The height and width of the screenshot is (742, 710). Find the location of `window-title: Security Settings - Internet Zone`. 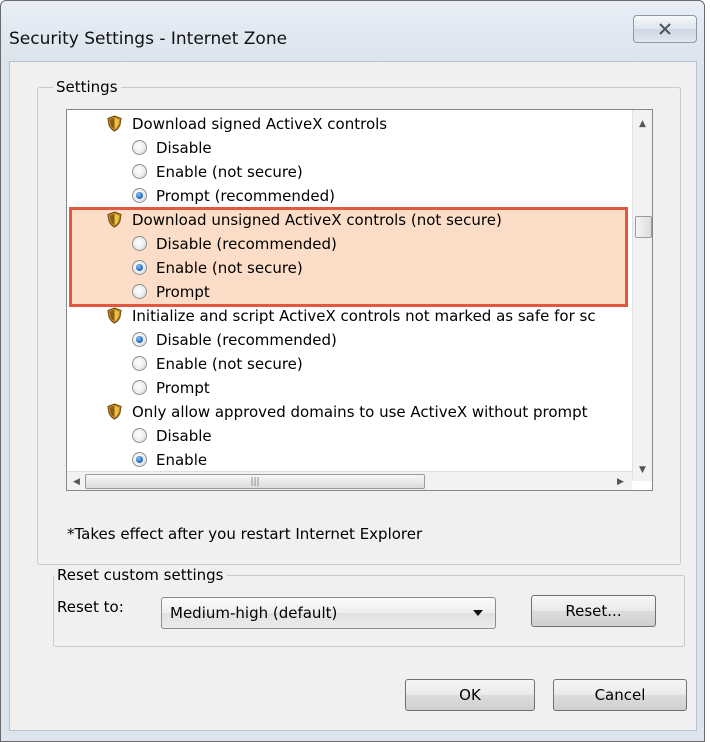

window-title: Security Settings - Internet Zone is located at coordinates (148, 39).